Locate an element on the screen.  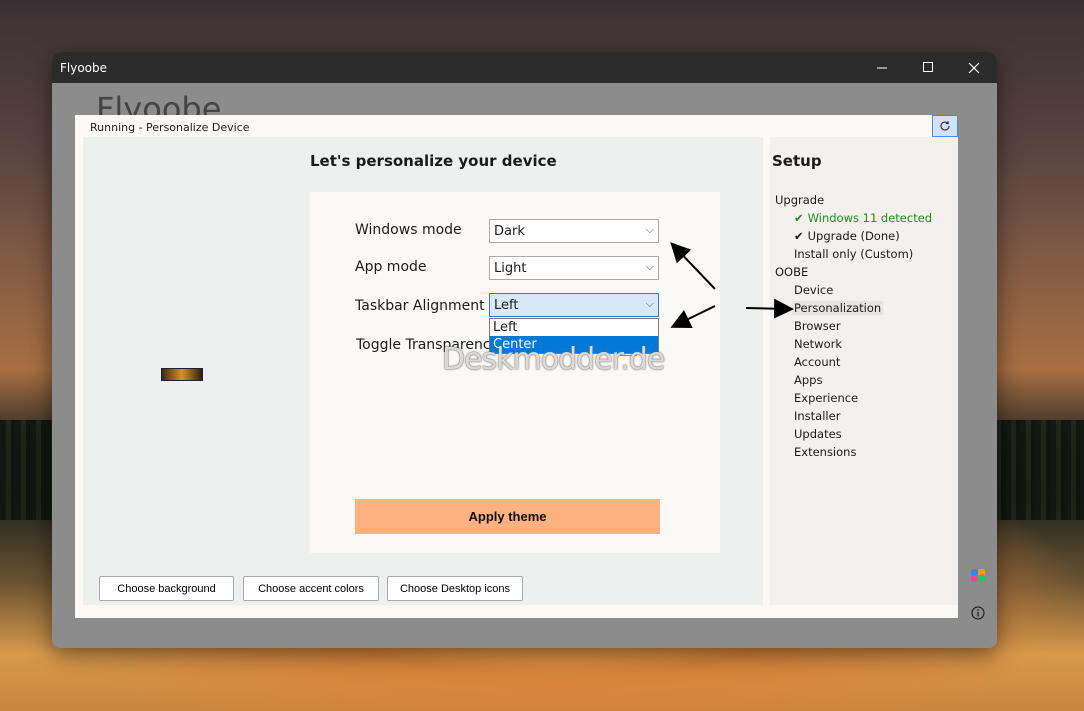
refresh-icon is located at coordinates (945, 126).